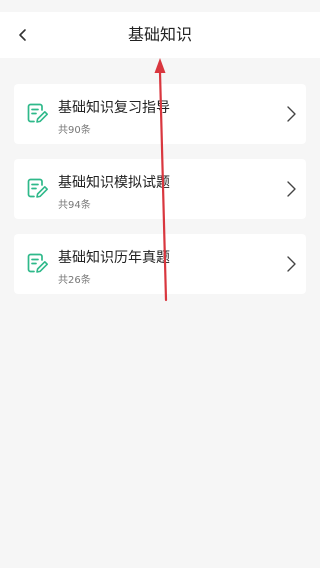 This screenshot has width=320, height=568. What do you see at coordinates (160, 6) in the screenshot?
I see `status-bar` at bounding box center [160, 6].